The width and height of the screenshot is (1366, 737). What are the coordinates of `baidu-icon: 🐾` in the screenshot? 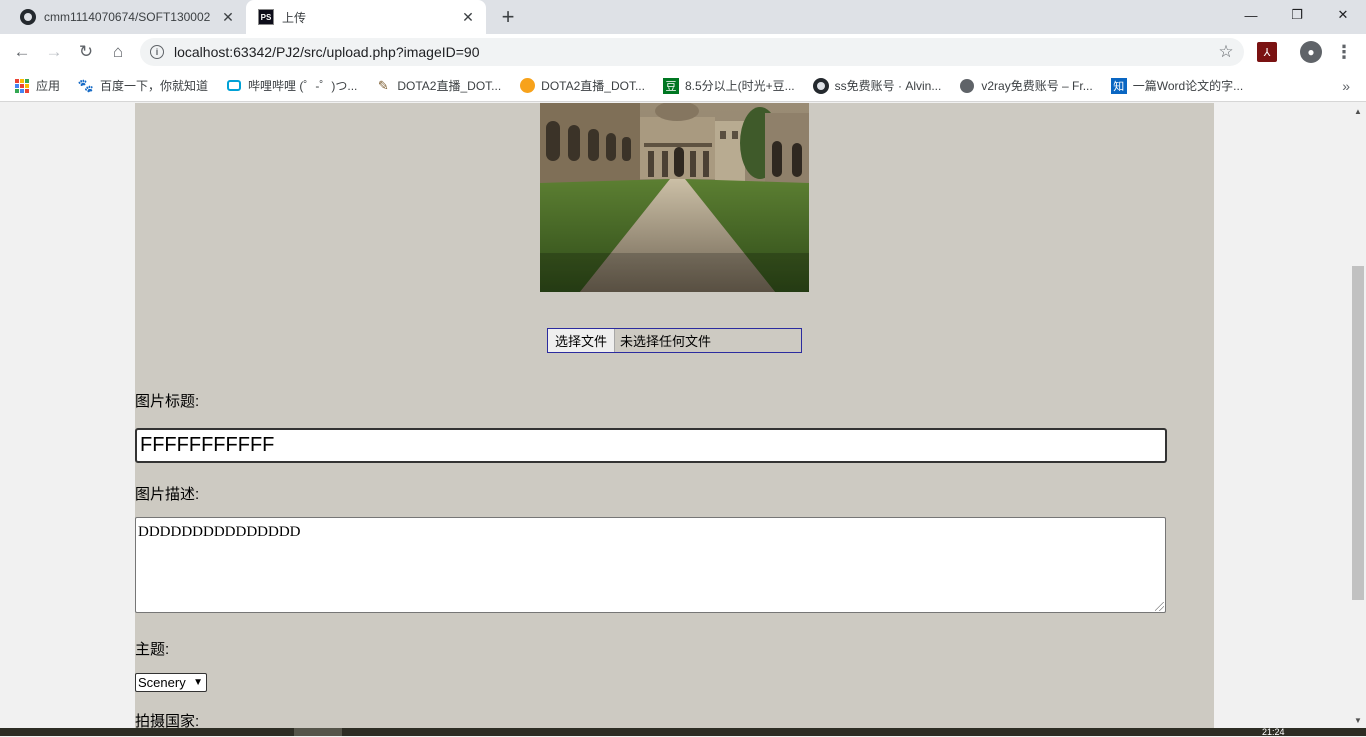 It's located at (86, 85).